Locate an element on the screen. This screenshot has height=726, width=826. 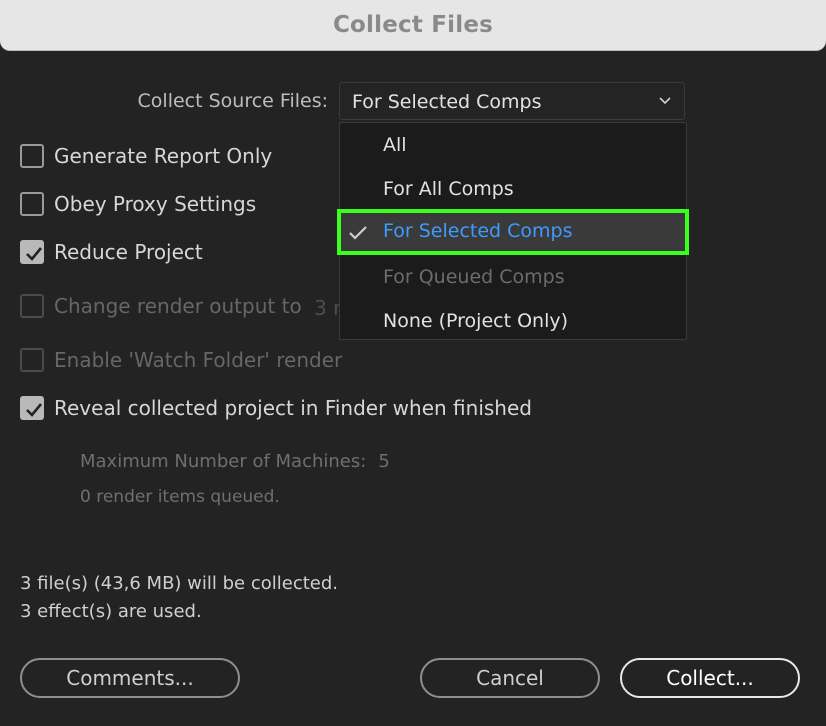
collect-source-label: Collect Source Files: is located at coordinates (232, 101).